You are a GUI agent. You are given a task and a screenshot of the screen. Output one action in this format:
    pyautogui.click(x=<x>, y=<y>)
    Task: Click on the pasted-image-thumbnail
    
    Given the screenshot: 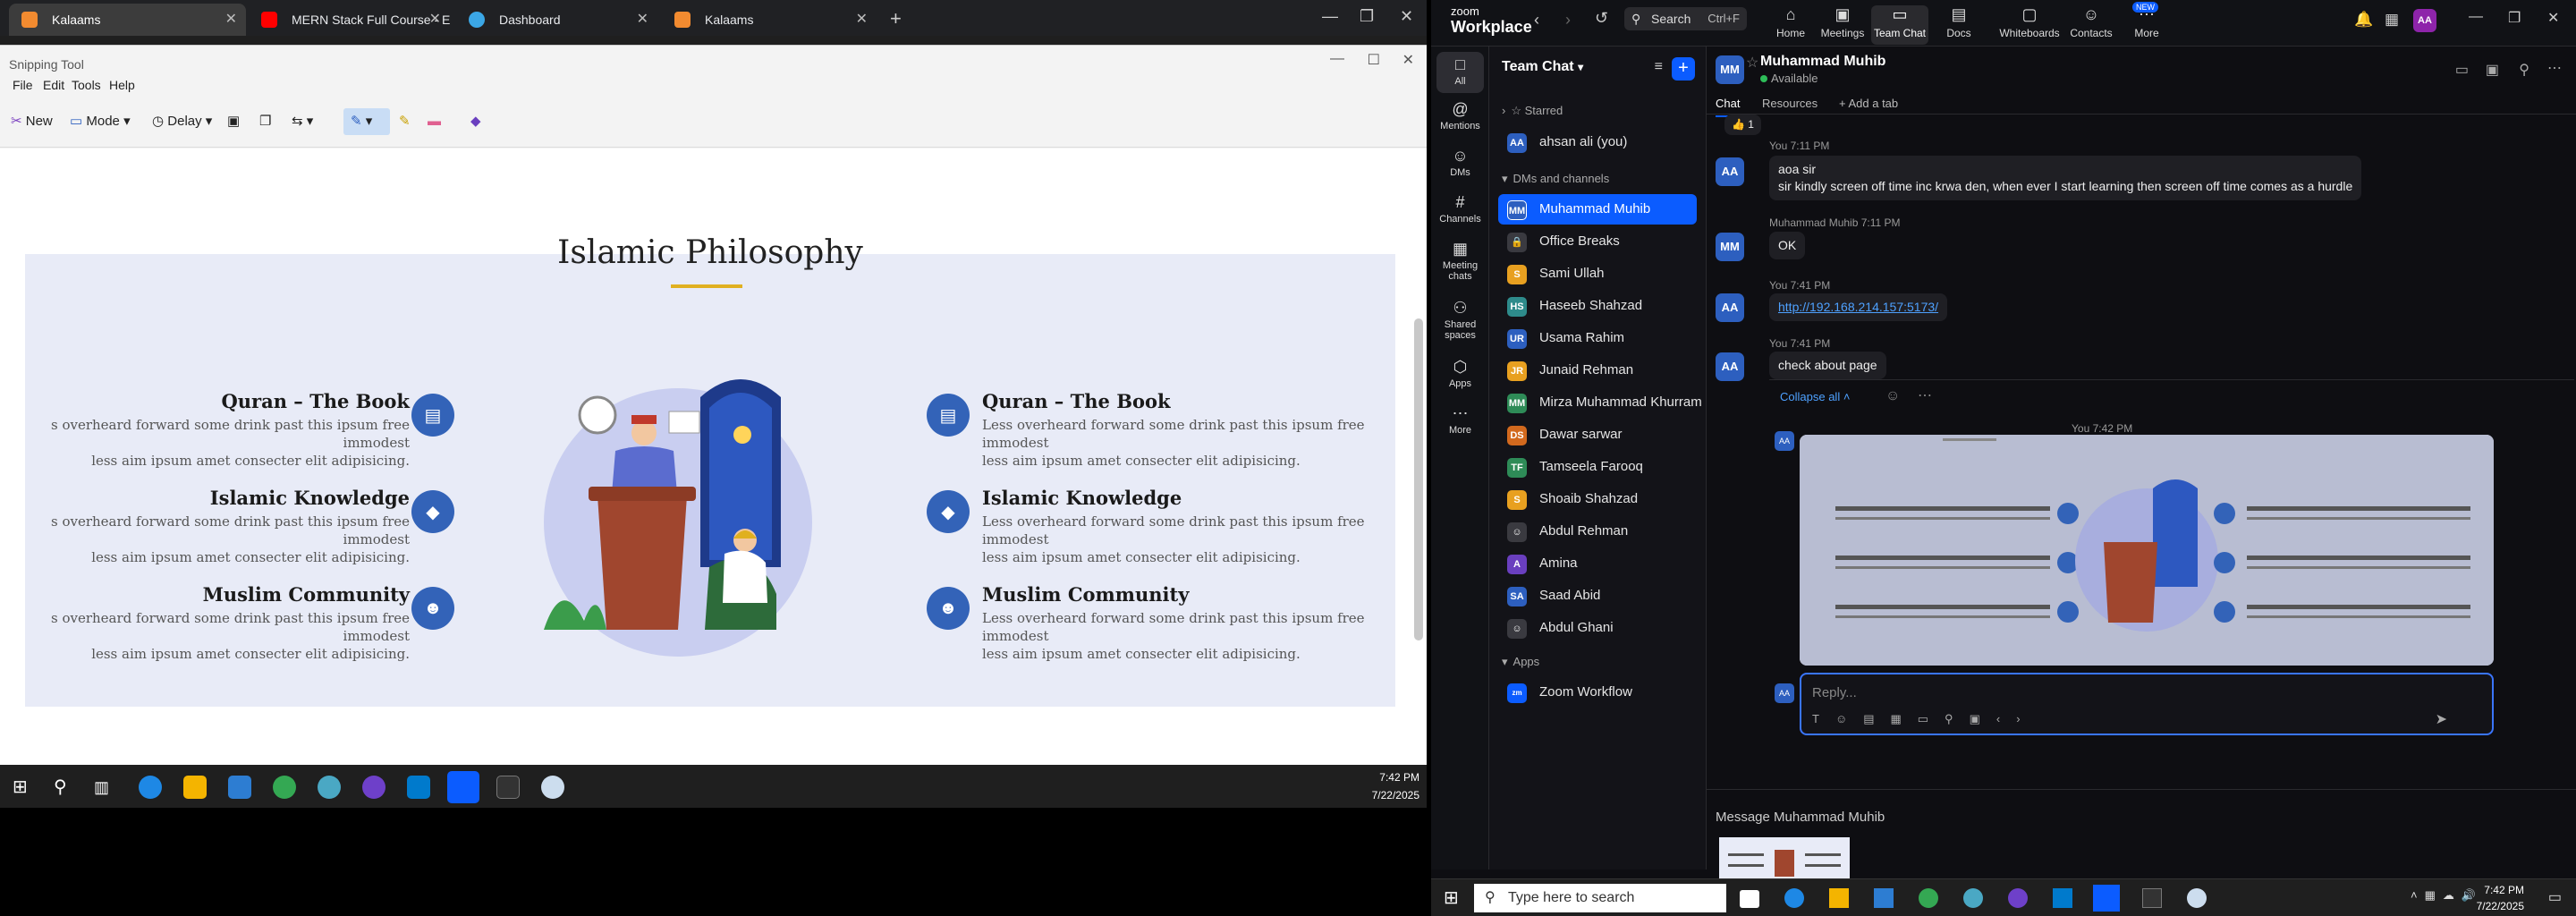 What is the action you would take?
    pyautogui.click(x=1784, y=860)
    